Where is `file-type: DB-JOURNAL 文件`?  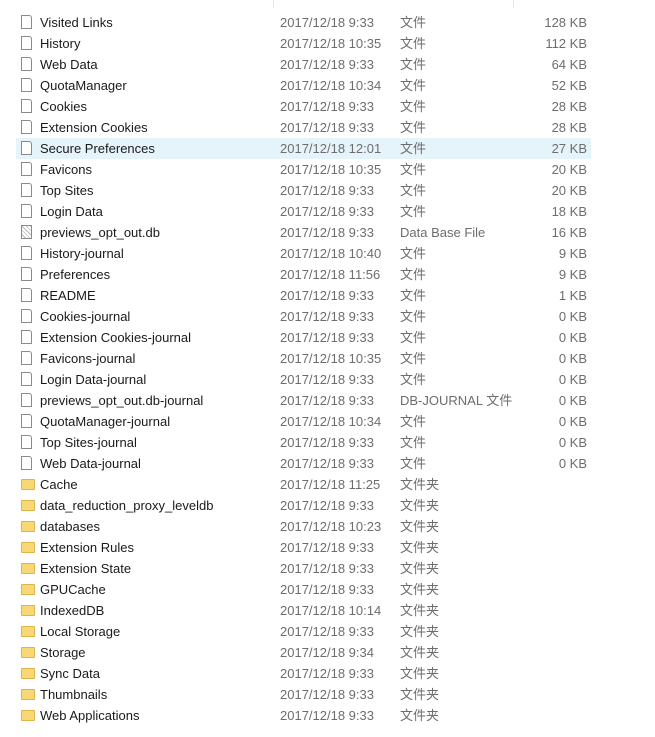 file-type: DB-JOURNAL 文件 is located at coordinates (456, 400).